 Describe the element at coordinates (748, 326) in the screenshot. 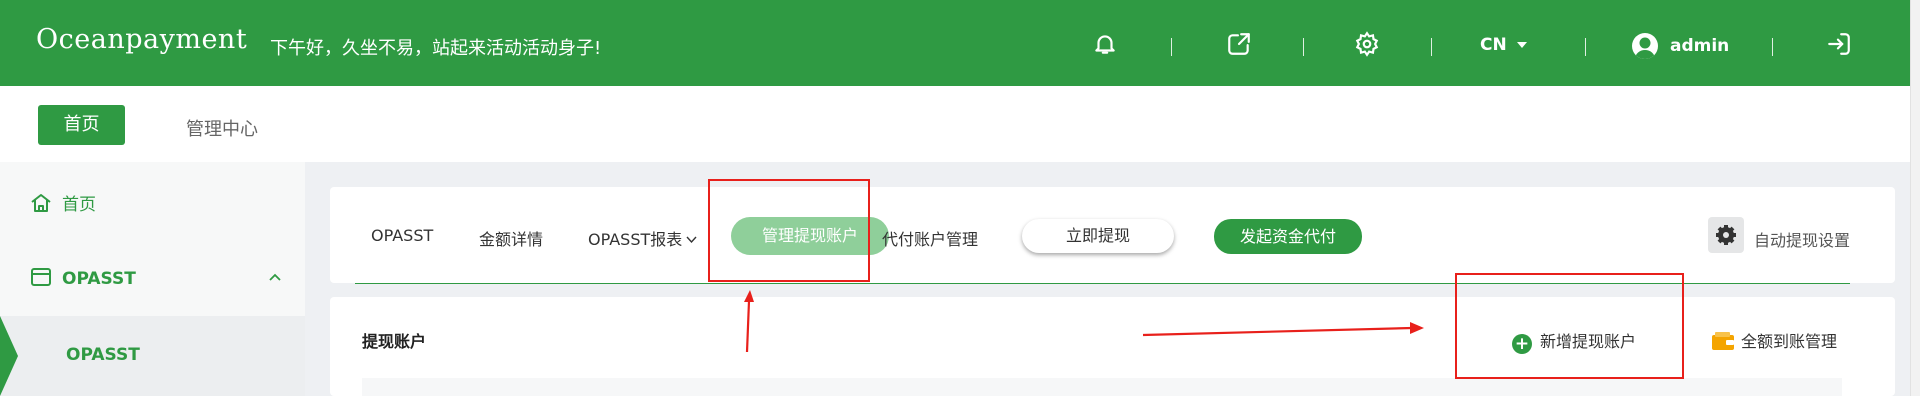

I see `annotation-arrow-up` at that location.